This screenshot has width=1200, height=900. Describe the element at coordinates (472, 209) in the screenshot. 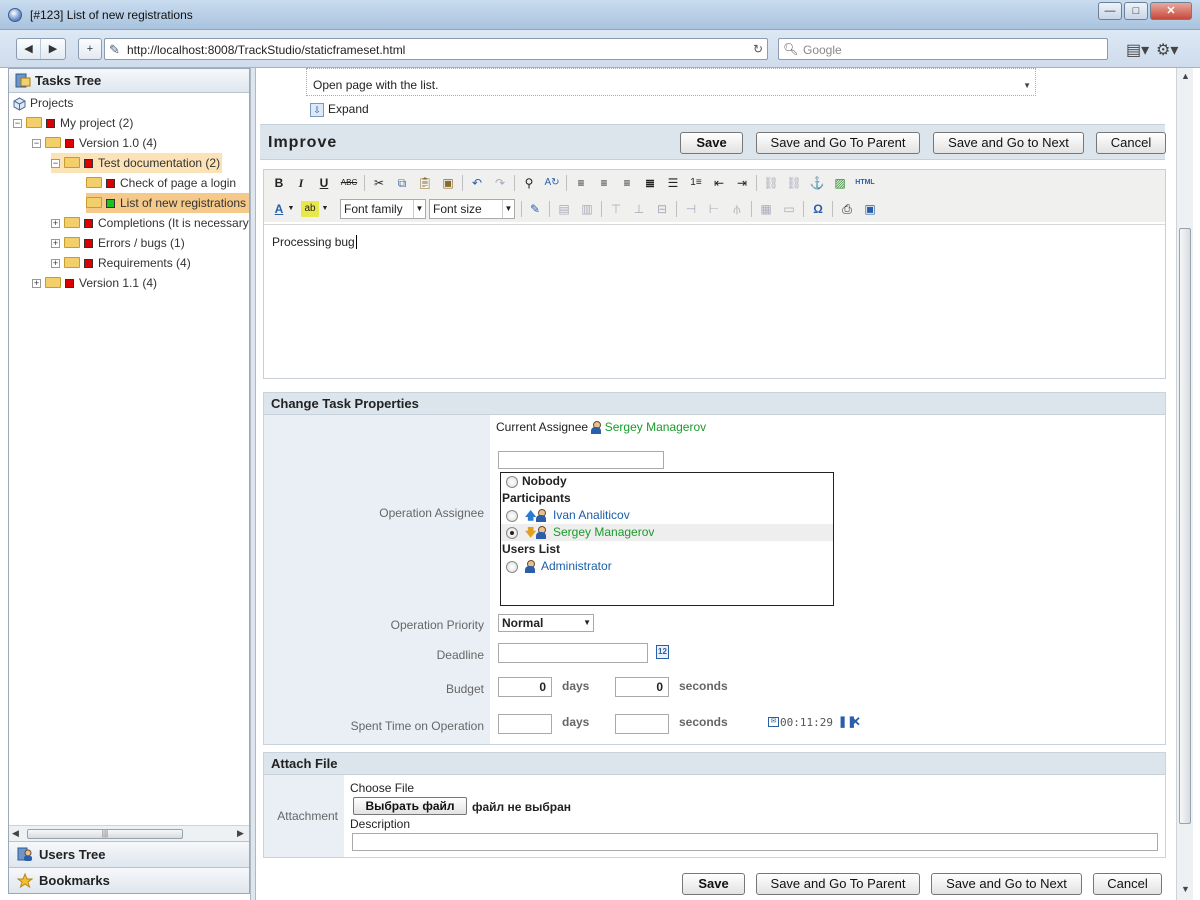

I see `font-size-select: Font size ▼` at that location.